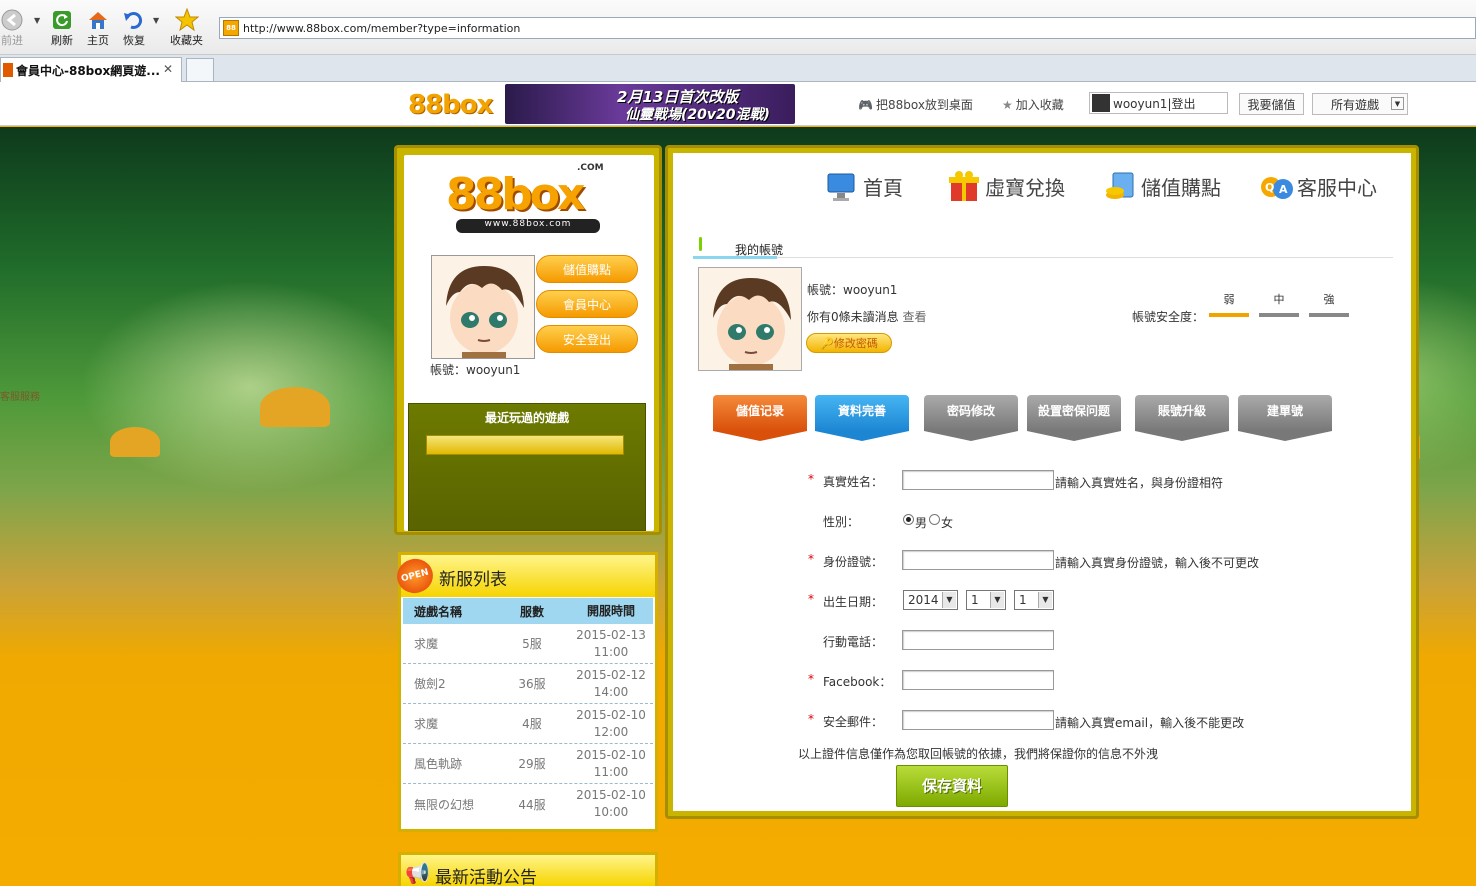 The height and width of the screenshot is (886, 1476). Describe the element at coordinates (528, 226) in the screenshot. I see `logo-url-text: www.88box.com` at that location.